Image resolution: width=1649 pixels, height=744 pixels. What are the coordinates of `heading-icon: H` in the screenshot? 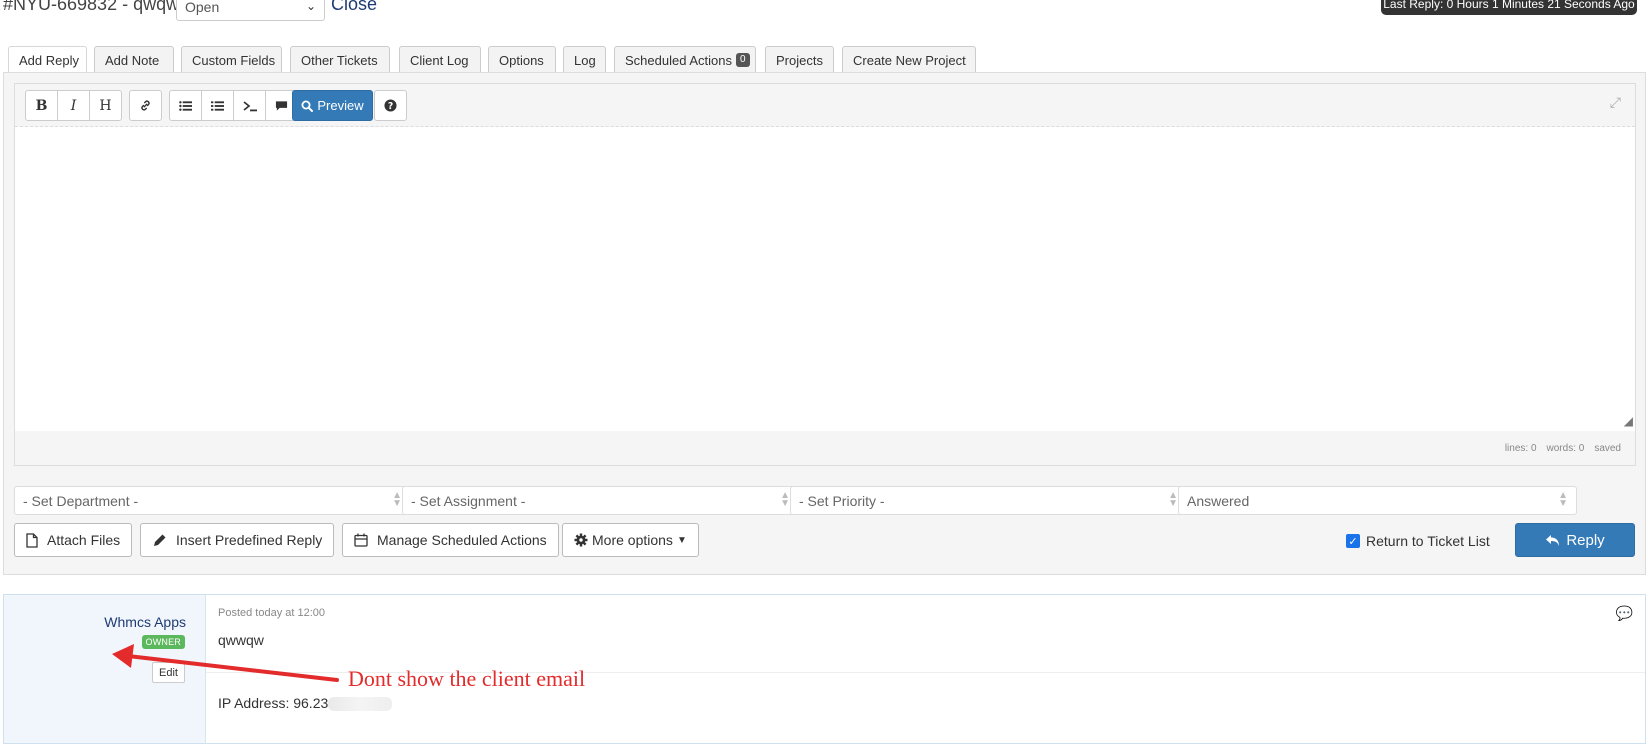 It's located at (105, 105).